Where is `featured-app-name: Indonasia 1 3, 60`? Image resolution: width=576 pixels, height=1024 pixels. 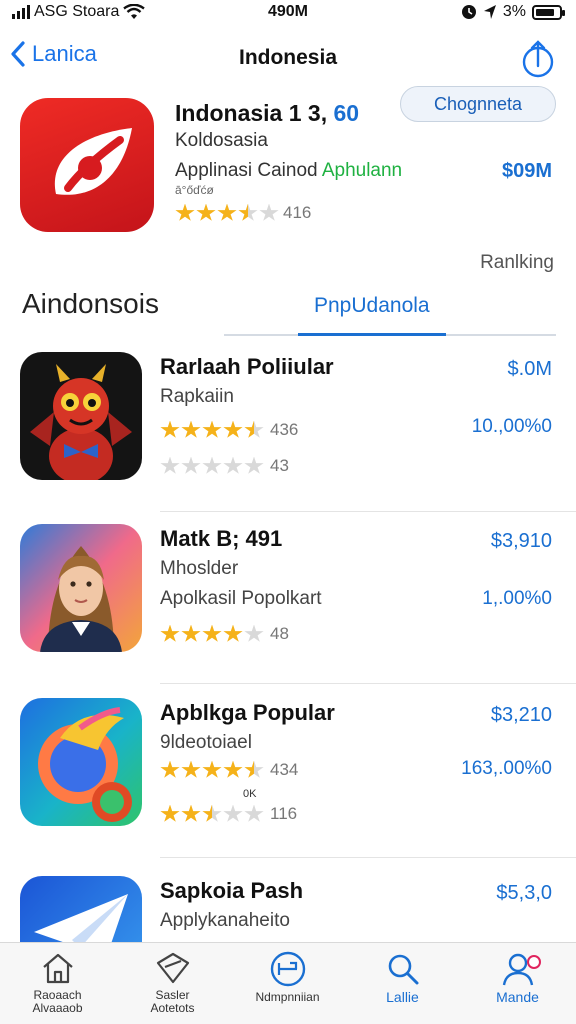
featured-app-name: Indonasia 1 3, 60 is located at coordinates (267, 113).